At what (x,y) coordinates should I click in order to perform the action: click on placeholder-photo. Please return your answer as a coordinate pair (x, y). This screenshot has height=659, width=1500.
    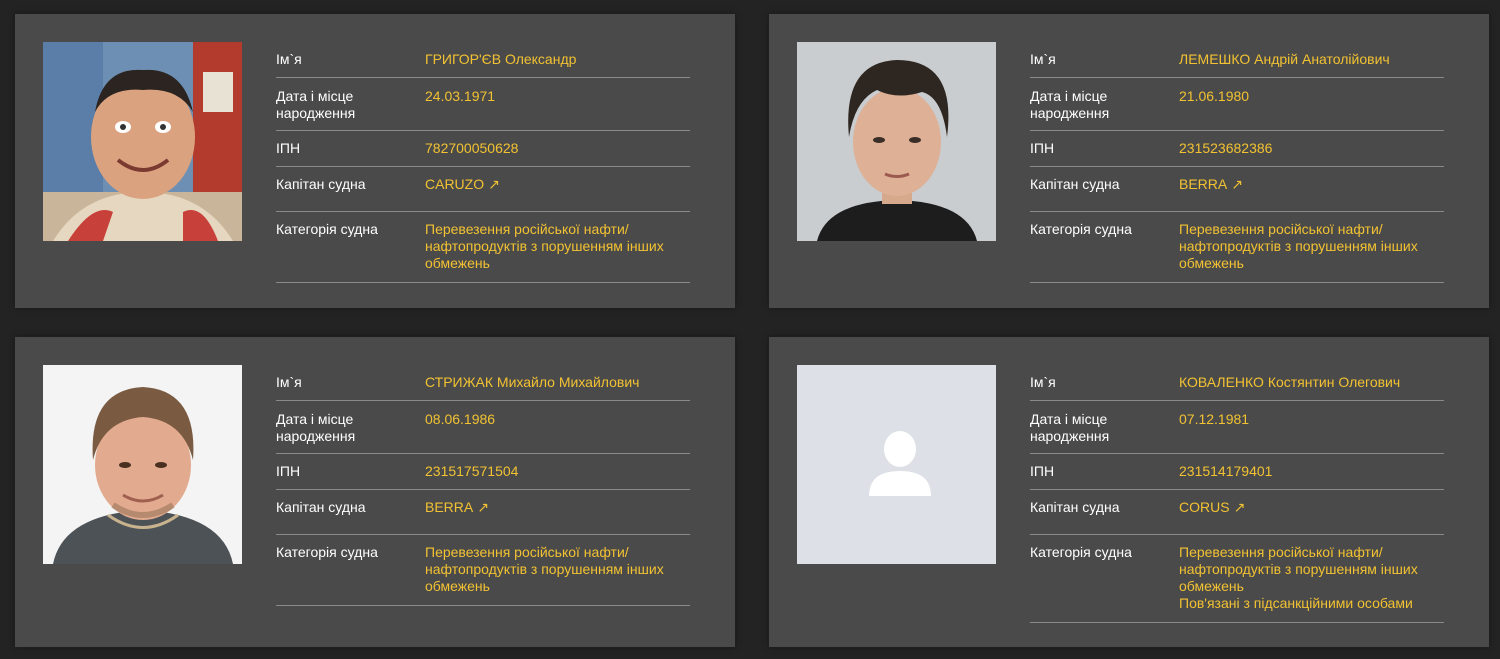
    Looking at the image, I should click on (896, 464).